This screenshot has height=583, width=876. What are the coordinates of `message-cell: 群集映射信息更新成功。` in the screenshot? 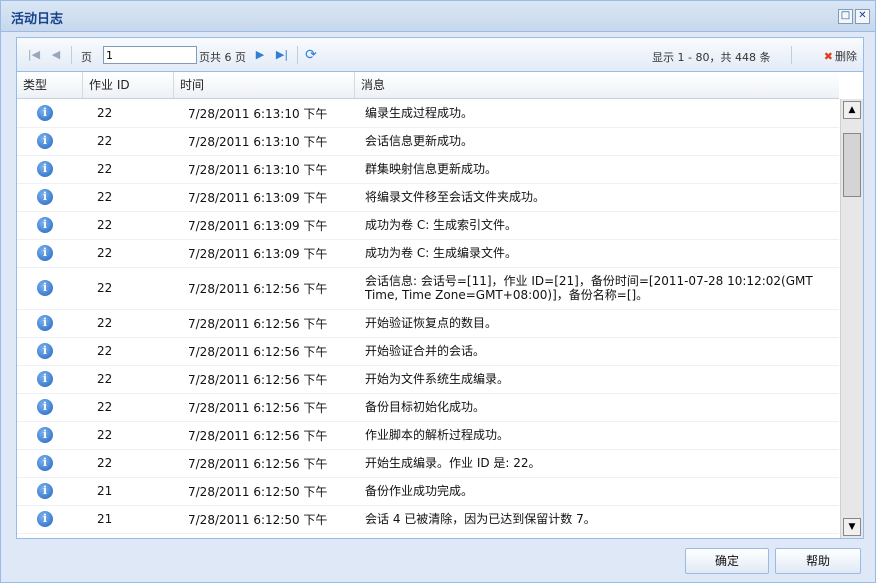 It's located at (431, 169).